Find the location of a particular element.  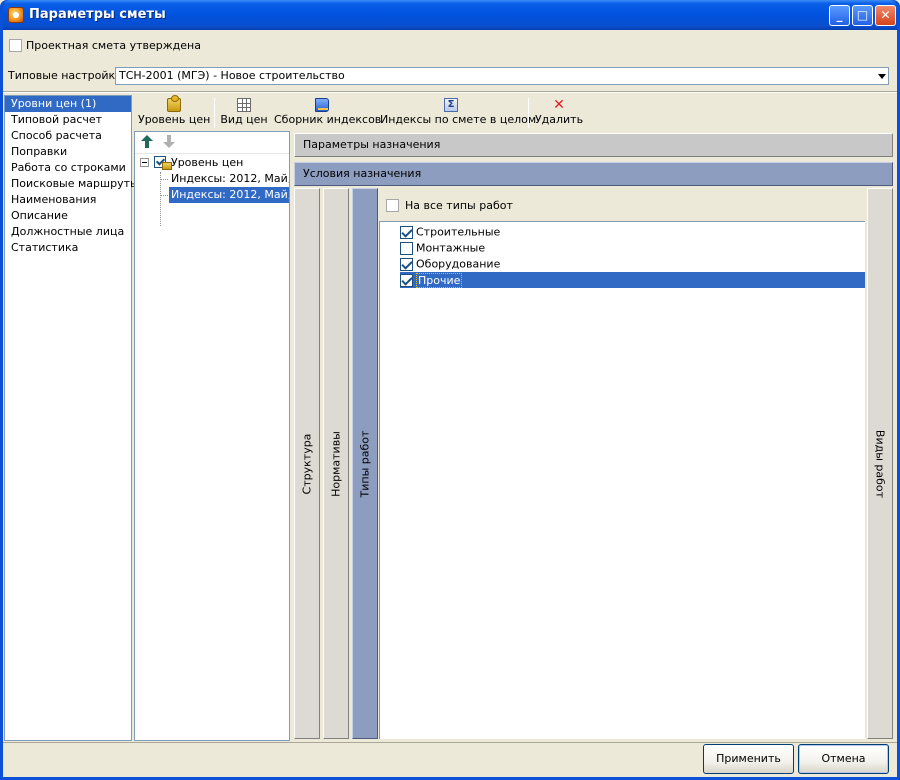

typical-settings-label: Типовые настройки: is located at coordinates (67, 75).